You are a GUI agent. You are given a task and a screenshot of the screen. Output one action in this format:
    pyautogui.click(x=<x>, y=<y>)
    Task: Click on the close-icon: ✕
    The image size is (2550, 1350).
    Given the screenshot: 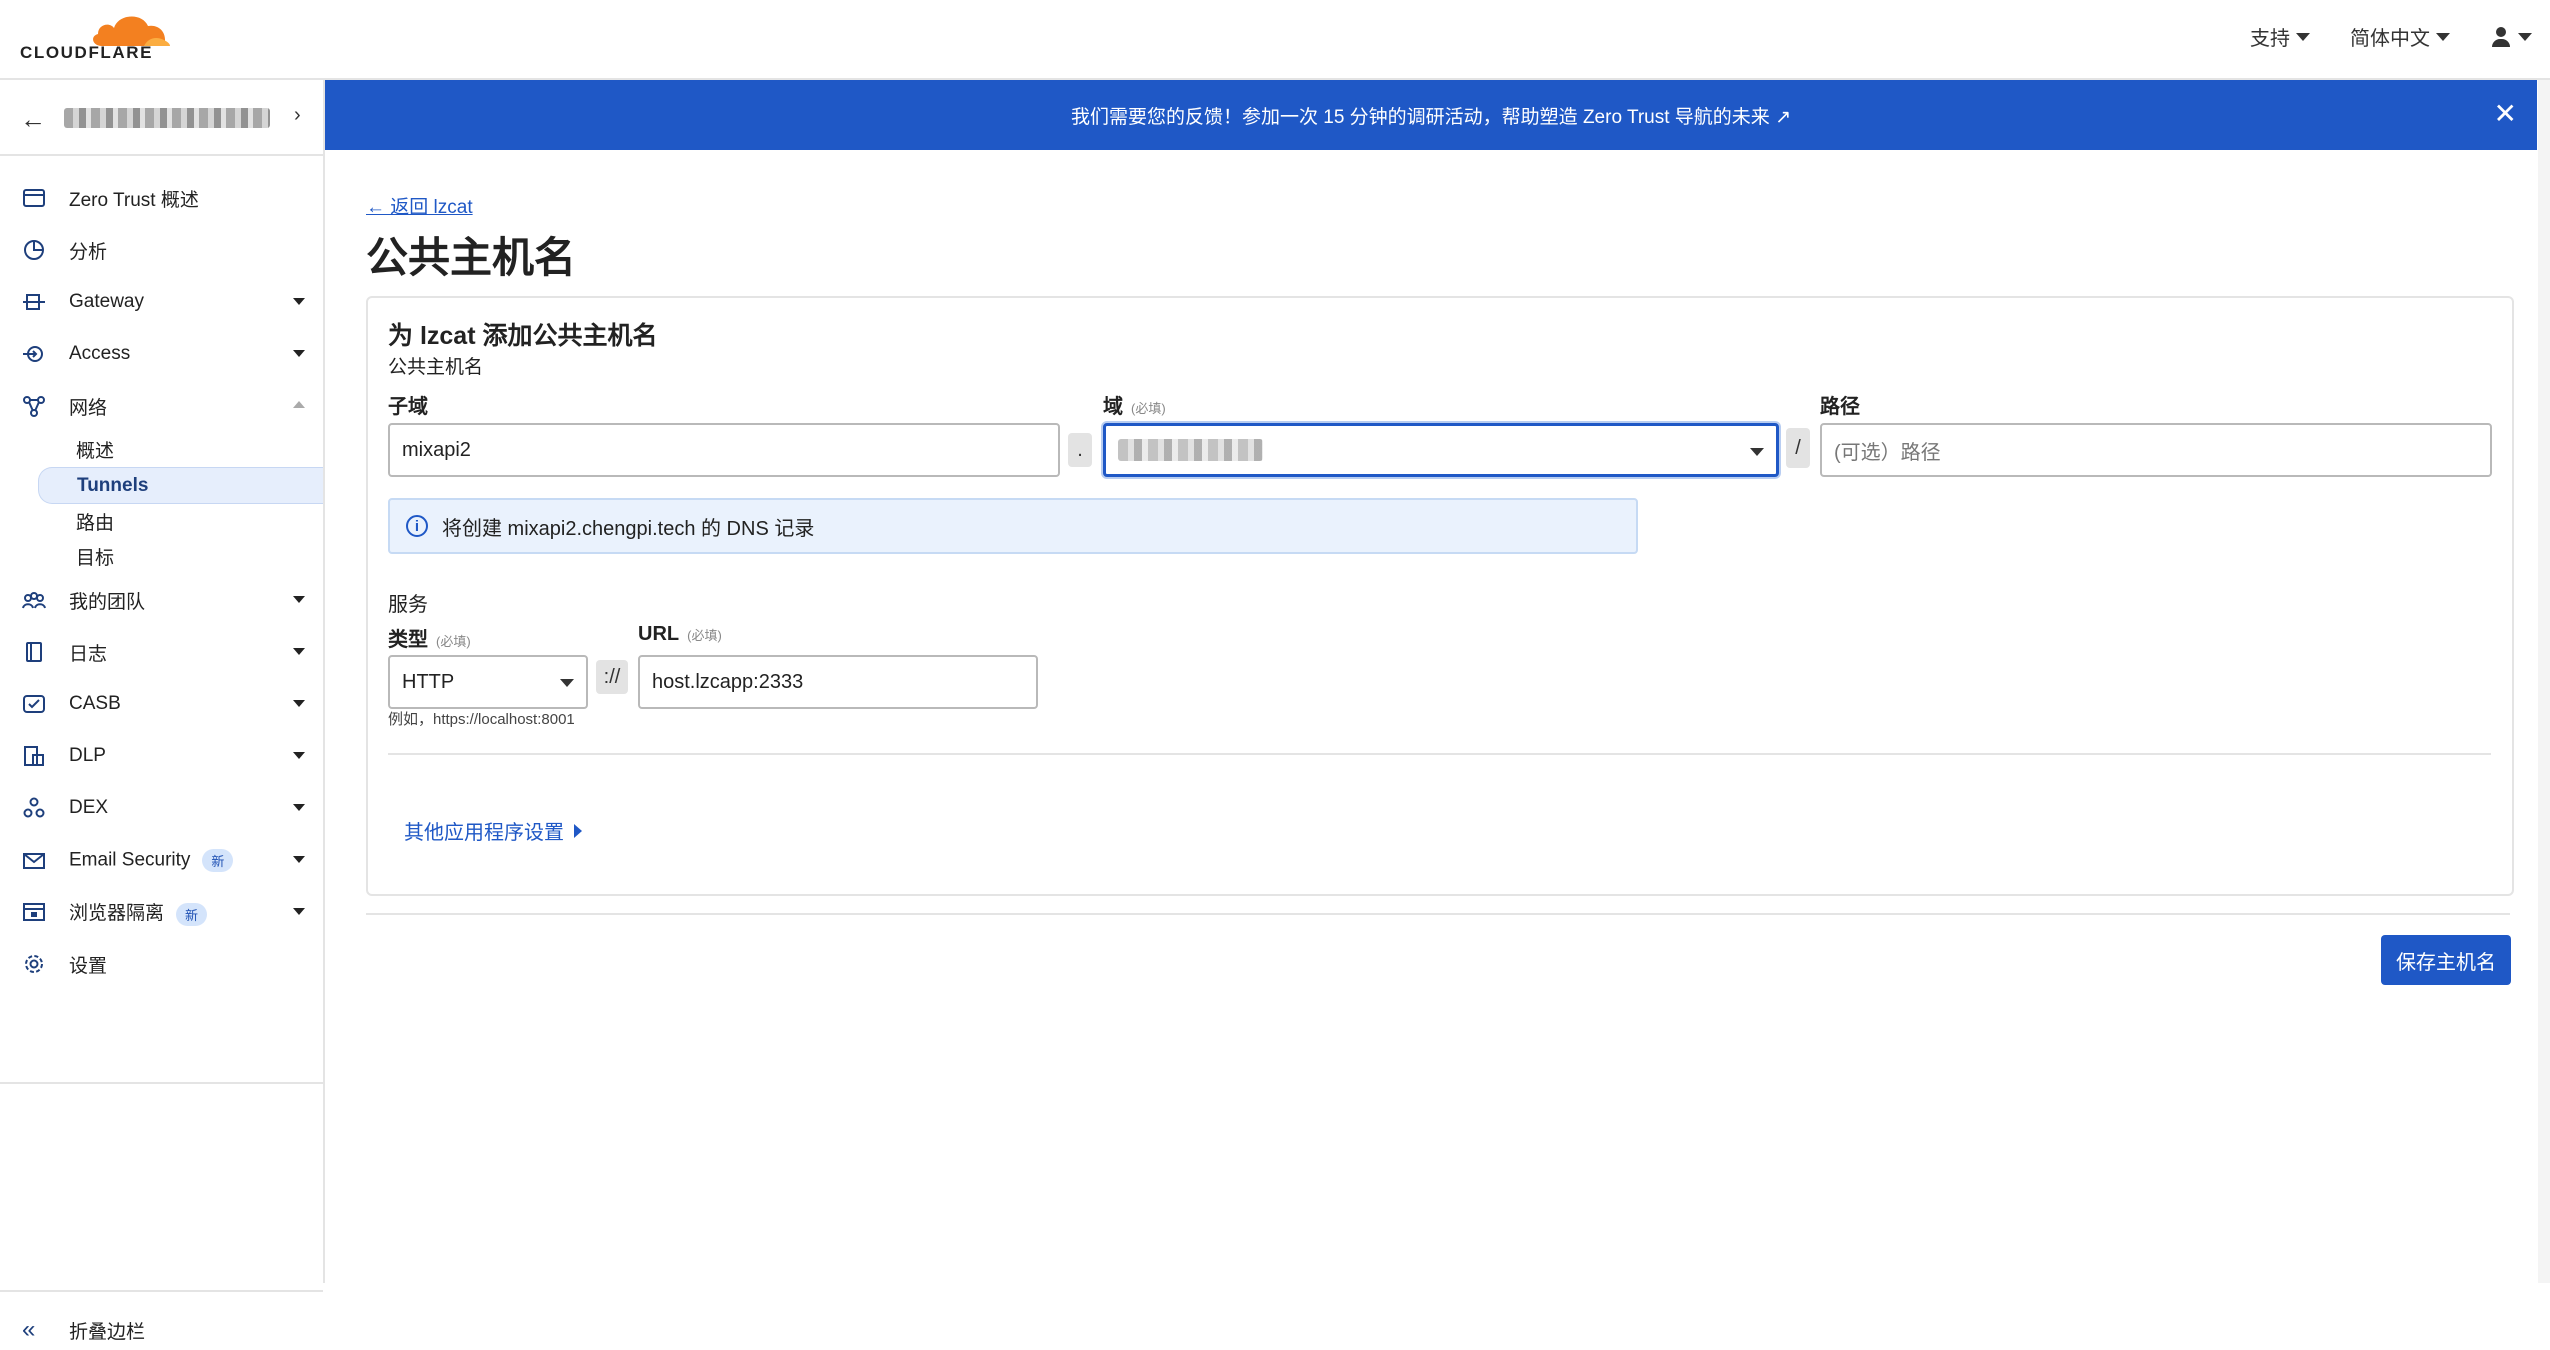 What is the action you would take?
    pyautogui.click(x=2505, y=114)
    